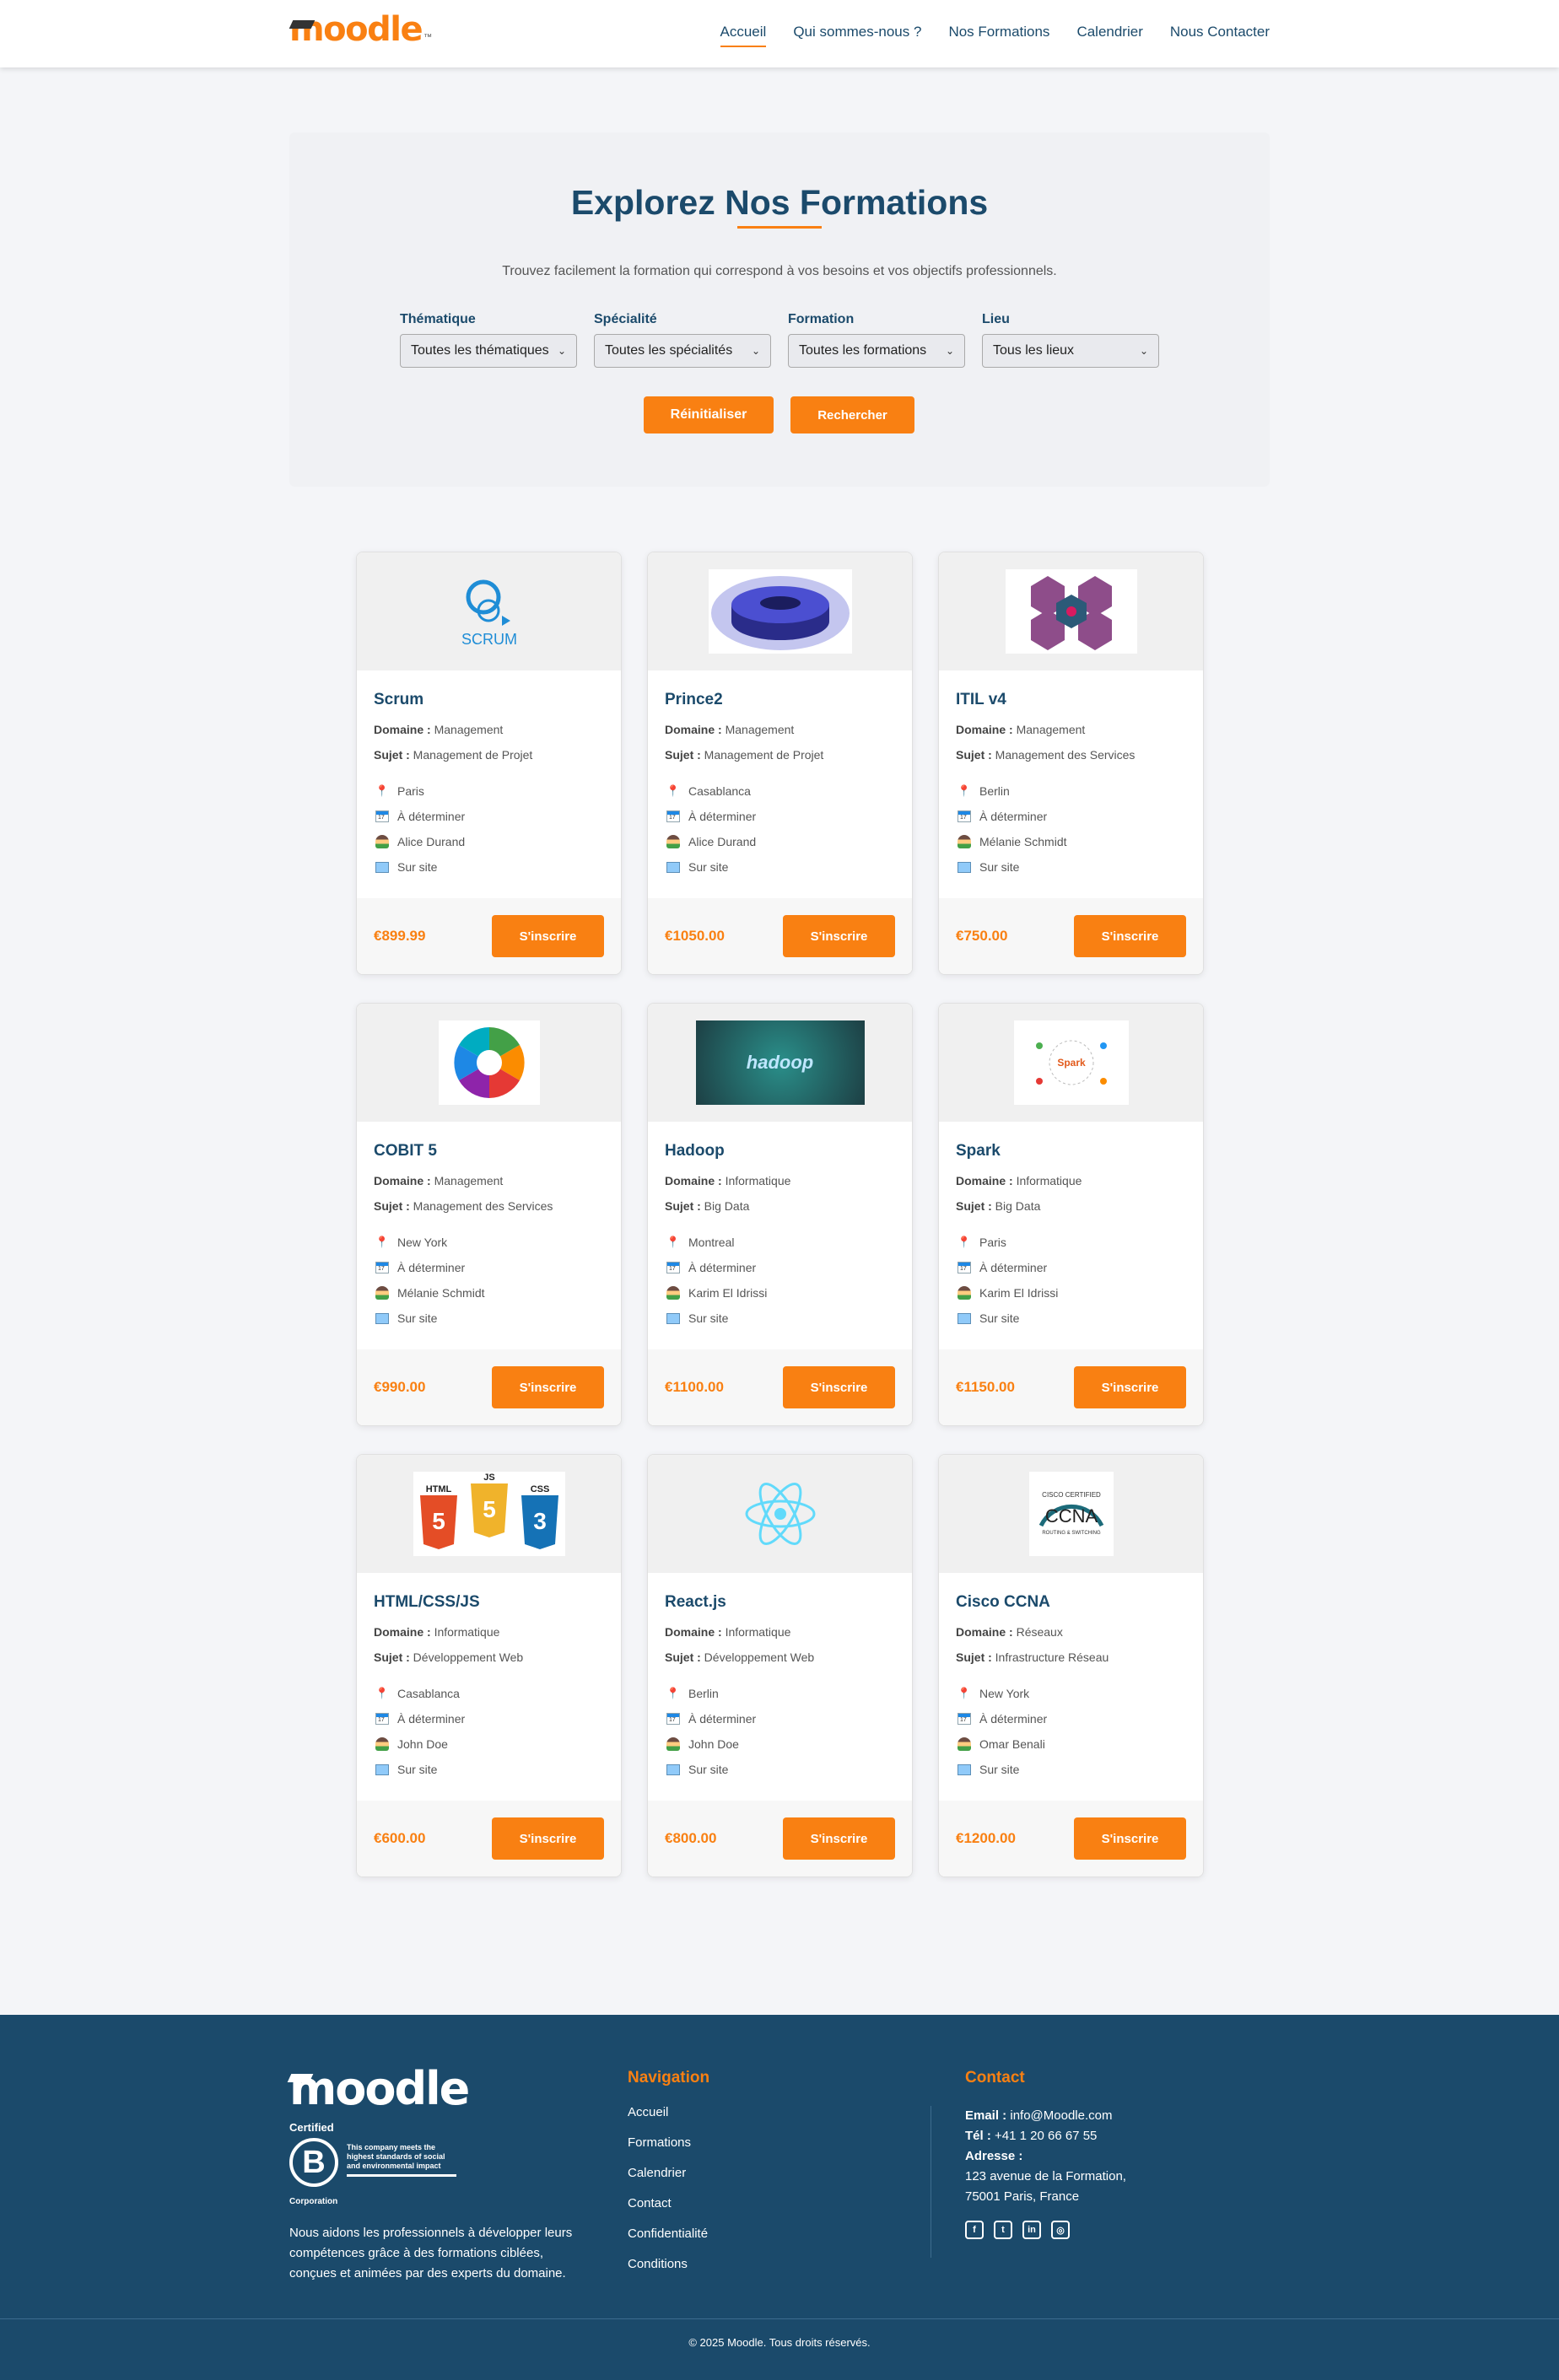  What do you see at coordinates (780, 1153) in the screenshot?
I see `course-title: Hadoop` at bounding box center [780, 1153].